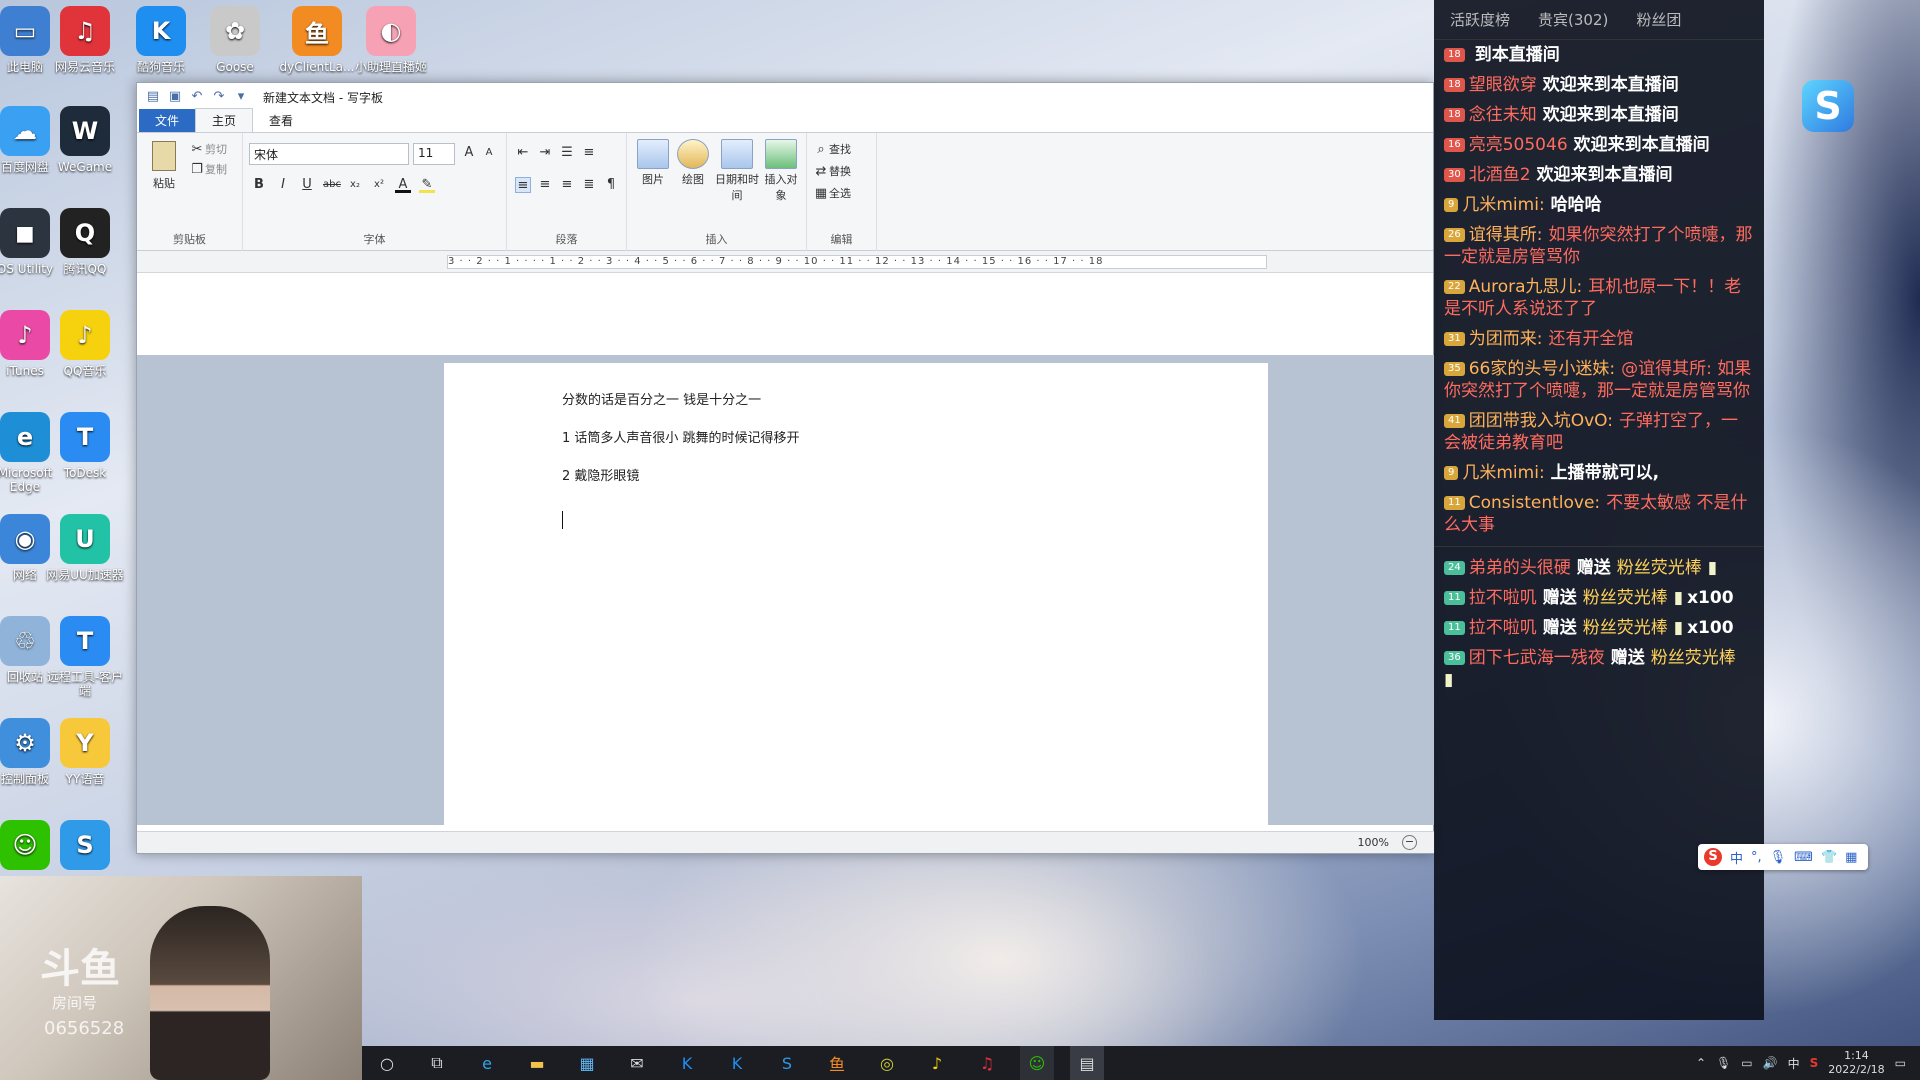 This screenshot has height=1080, width=1920. What do you see at coordinates (85, 40) in the screenshot?
I see `desktop-icon: ♫ 网易云音乐` at bounding box center [85, 40].